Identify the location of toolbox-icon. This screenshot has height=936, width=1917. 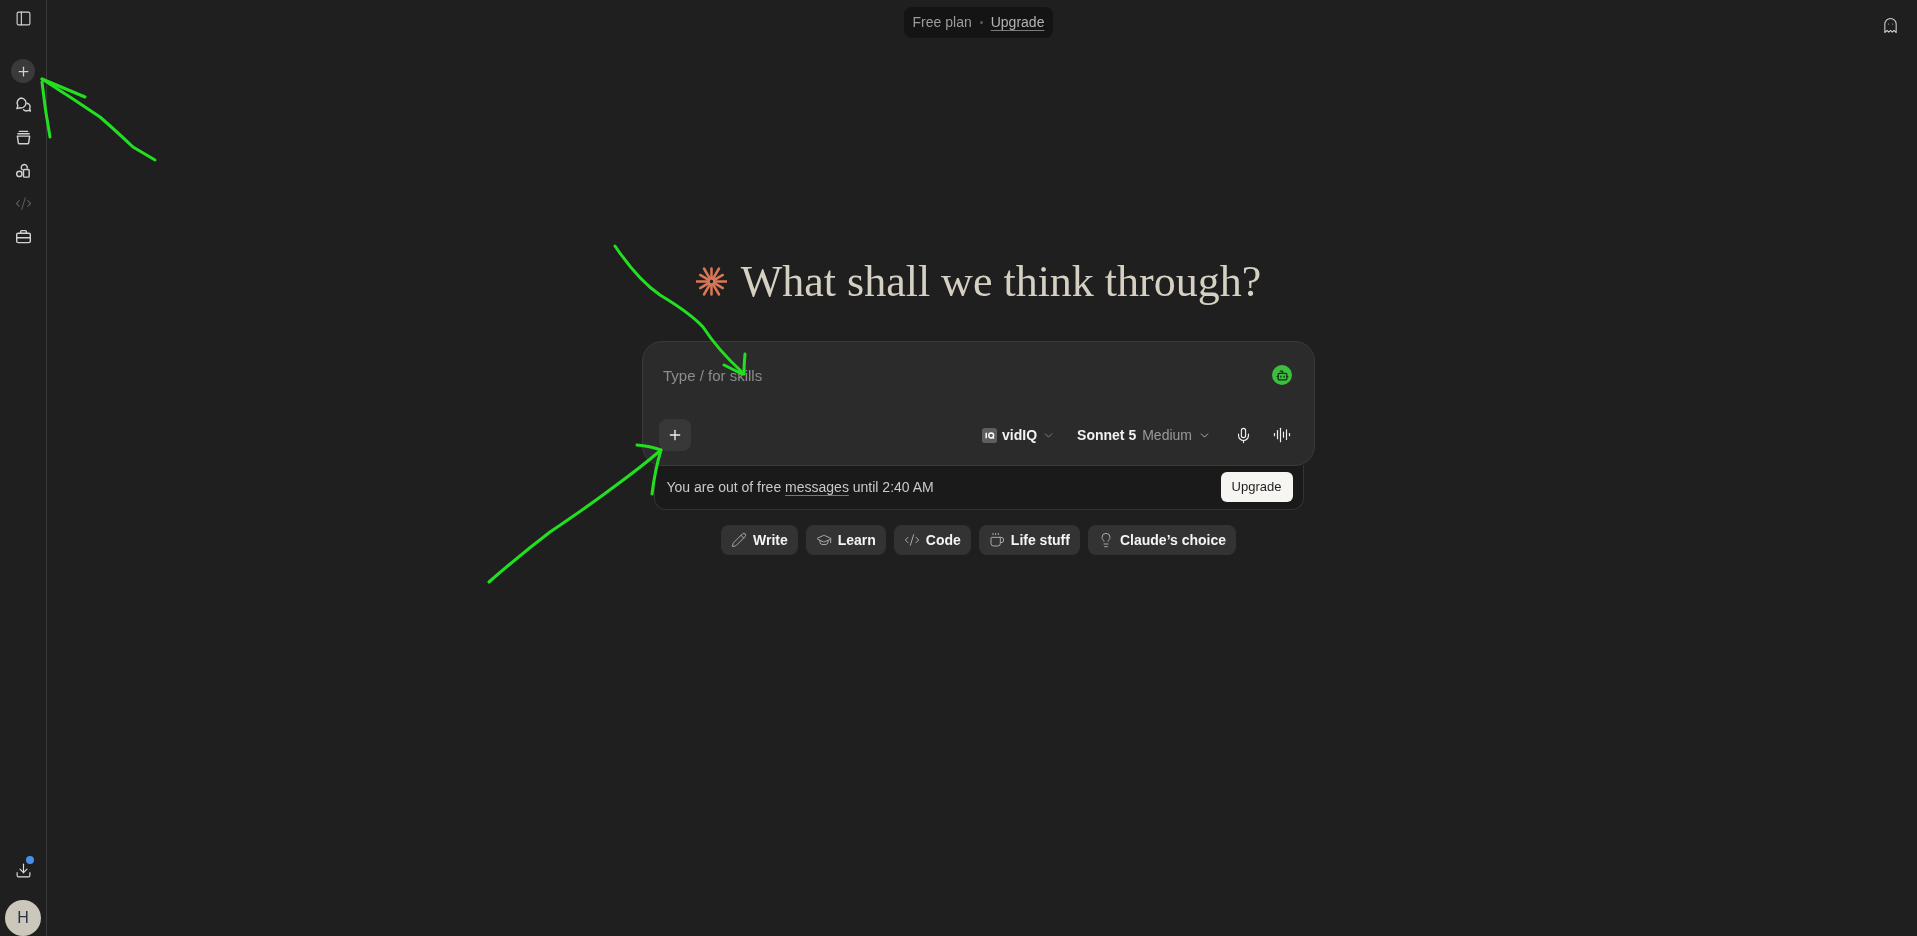
(23, 236).